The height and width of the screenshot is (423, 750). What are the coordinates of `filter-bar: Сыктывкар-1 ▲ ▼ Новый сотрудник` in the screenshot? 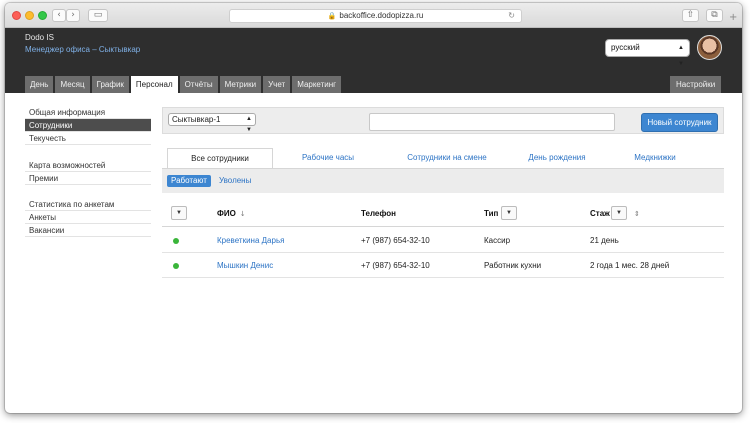 It's located at (443, 120).